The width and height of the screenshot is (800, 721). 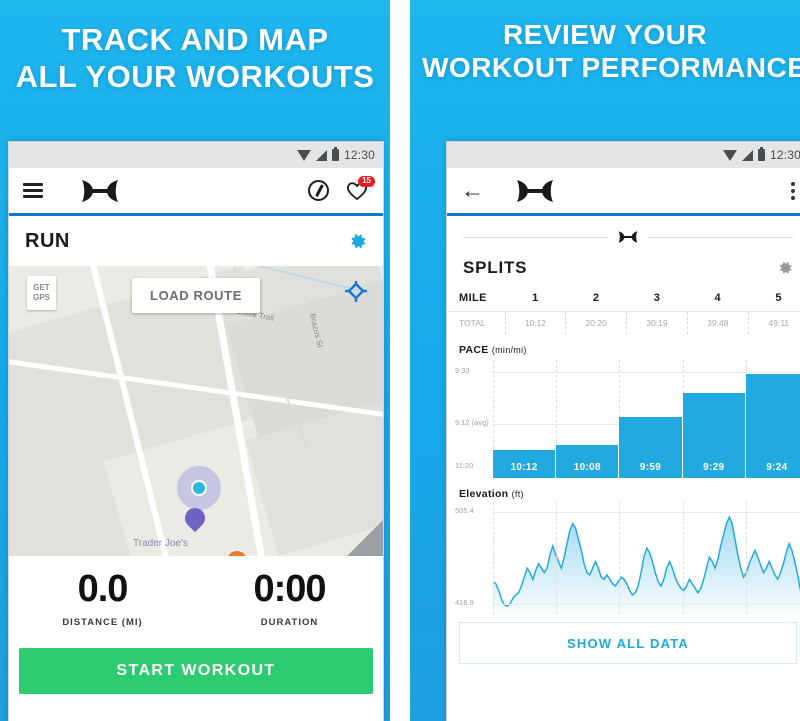 What do you see at coordinates (651, 447) in the screenshot?
I see `pace-bar-3: 9:59` at bounding box center [651, 447].